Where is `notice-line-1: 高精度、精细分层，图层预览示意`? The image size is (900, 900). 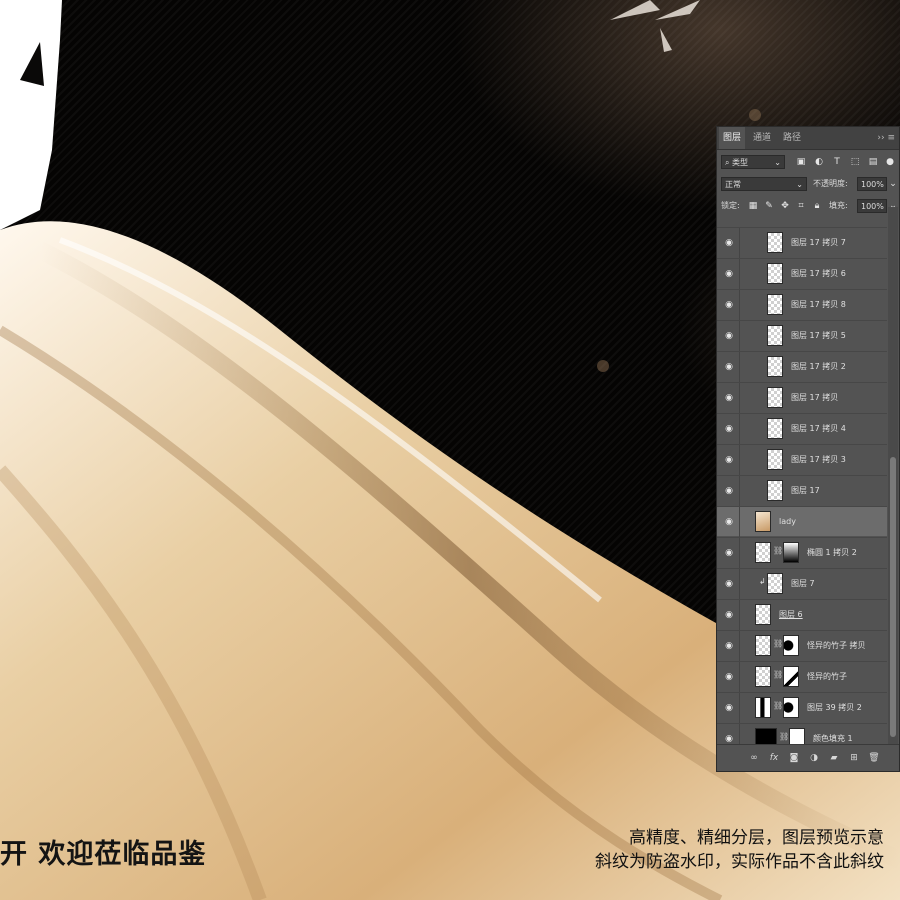 notice-line-1: 高精度、精细分层，图层预览示意 is located at coordinates (756, 838).